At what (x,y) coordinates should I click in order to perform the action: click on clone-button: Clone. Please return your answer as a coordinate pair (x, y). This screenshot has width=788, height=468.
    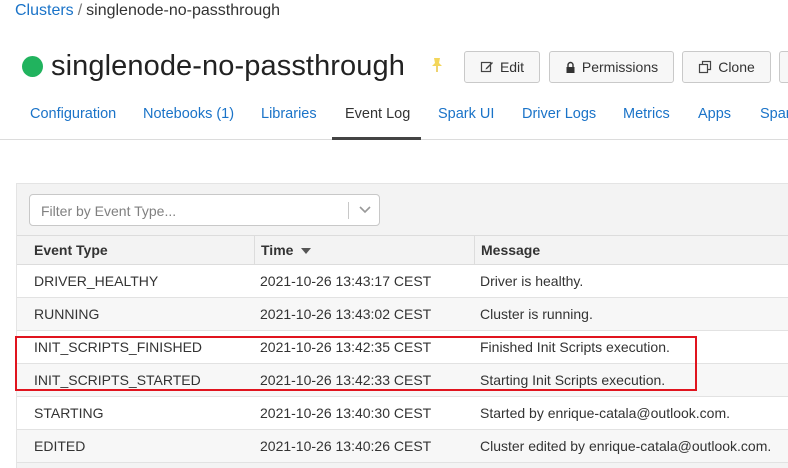
    Looking at the image, I should click on (726, 67).